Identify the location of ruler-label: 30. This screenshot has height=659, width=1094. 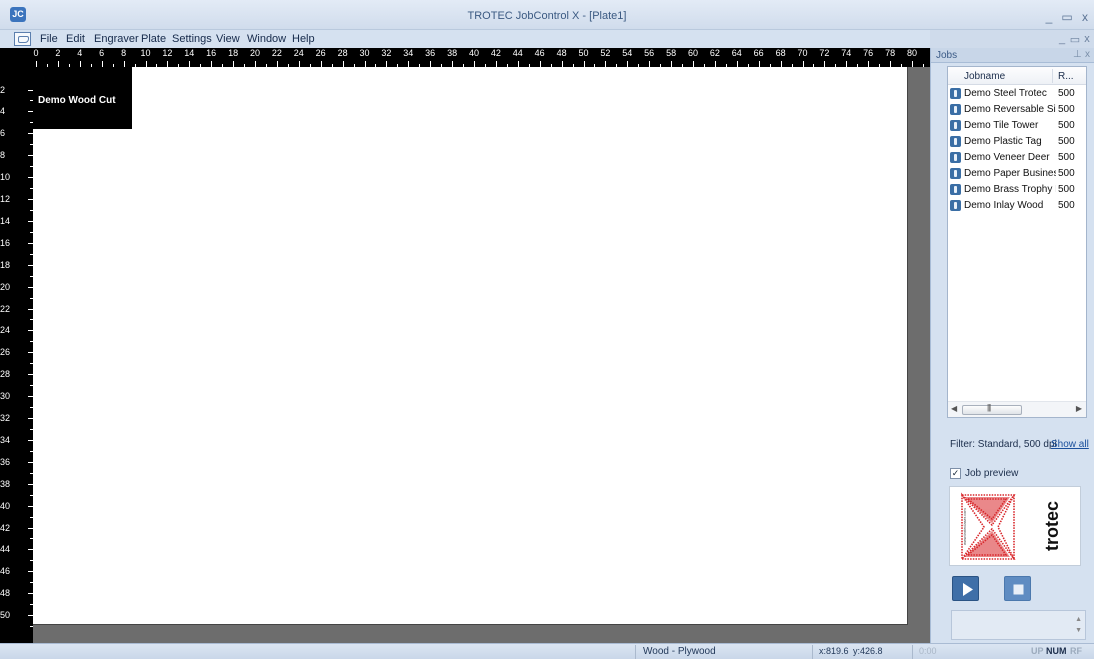
(364, 53).